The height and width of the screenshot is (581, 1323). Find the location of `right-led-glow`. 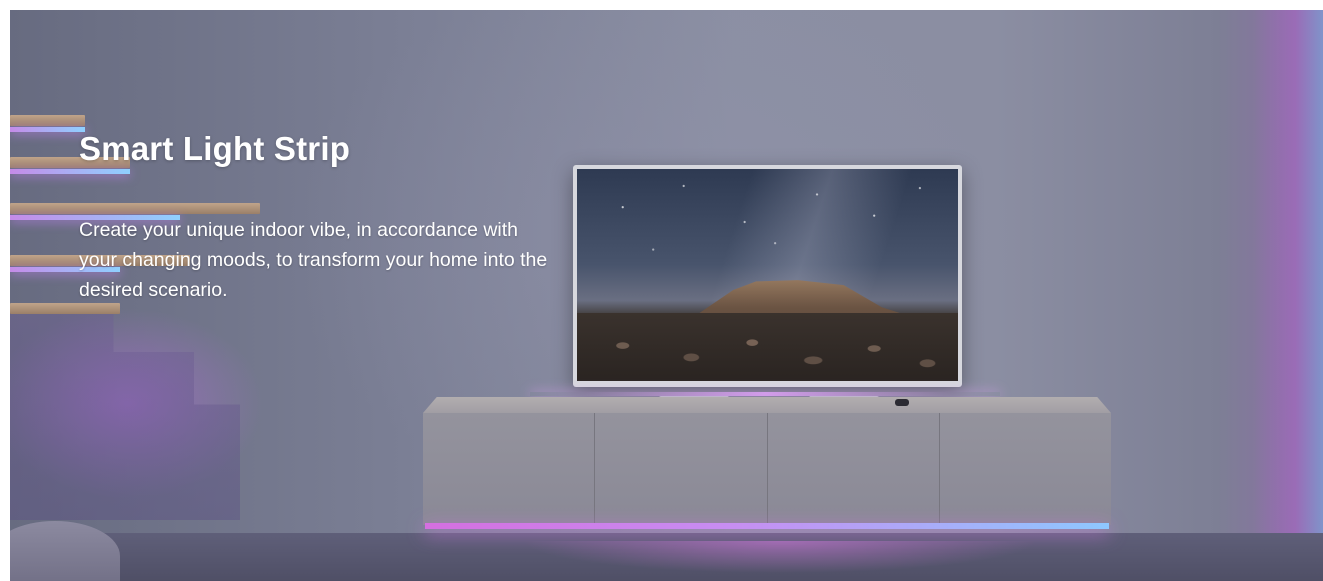

right-led-glow is located at coordinates (1288, 295).